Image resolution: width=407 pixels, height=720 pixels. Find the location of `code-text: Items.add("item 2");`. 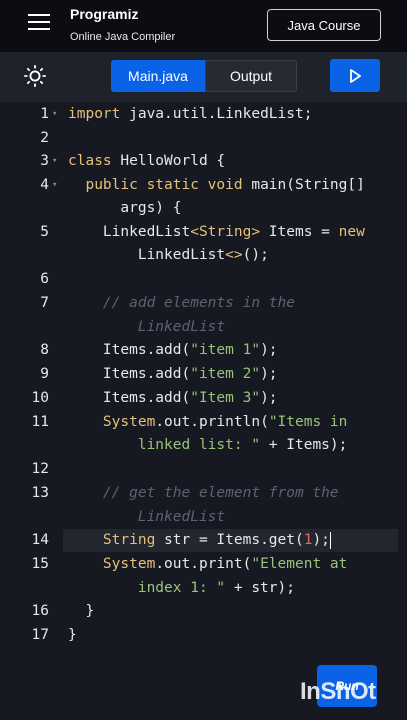

code-text: Items.add("item 2"); is located at coordinates (173, 374).